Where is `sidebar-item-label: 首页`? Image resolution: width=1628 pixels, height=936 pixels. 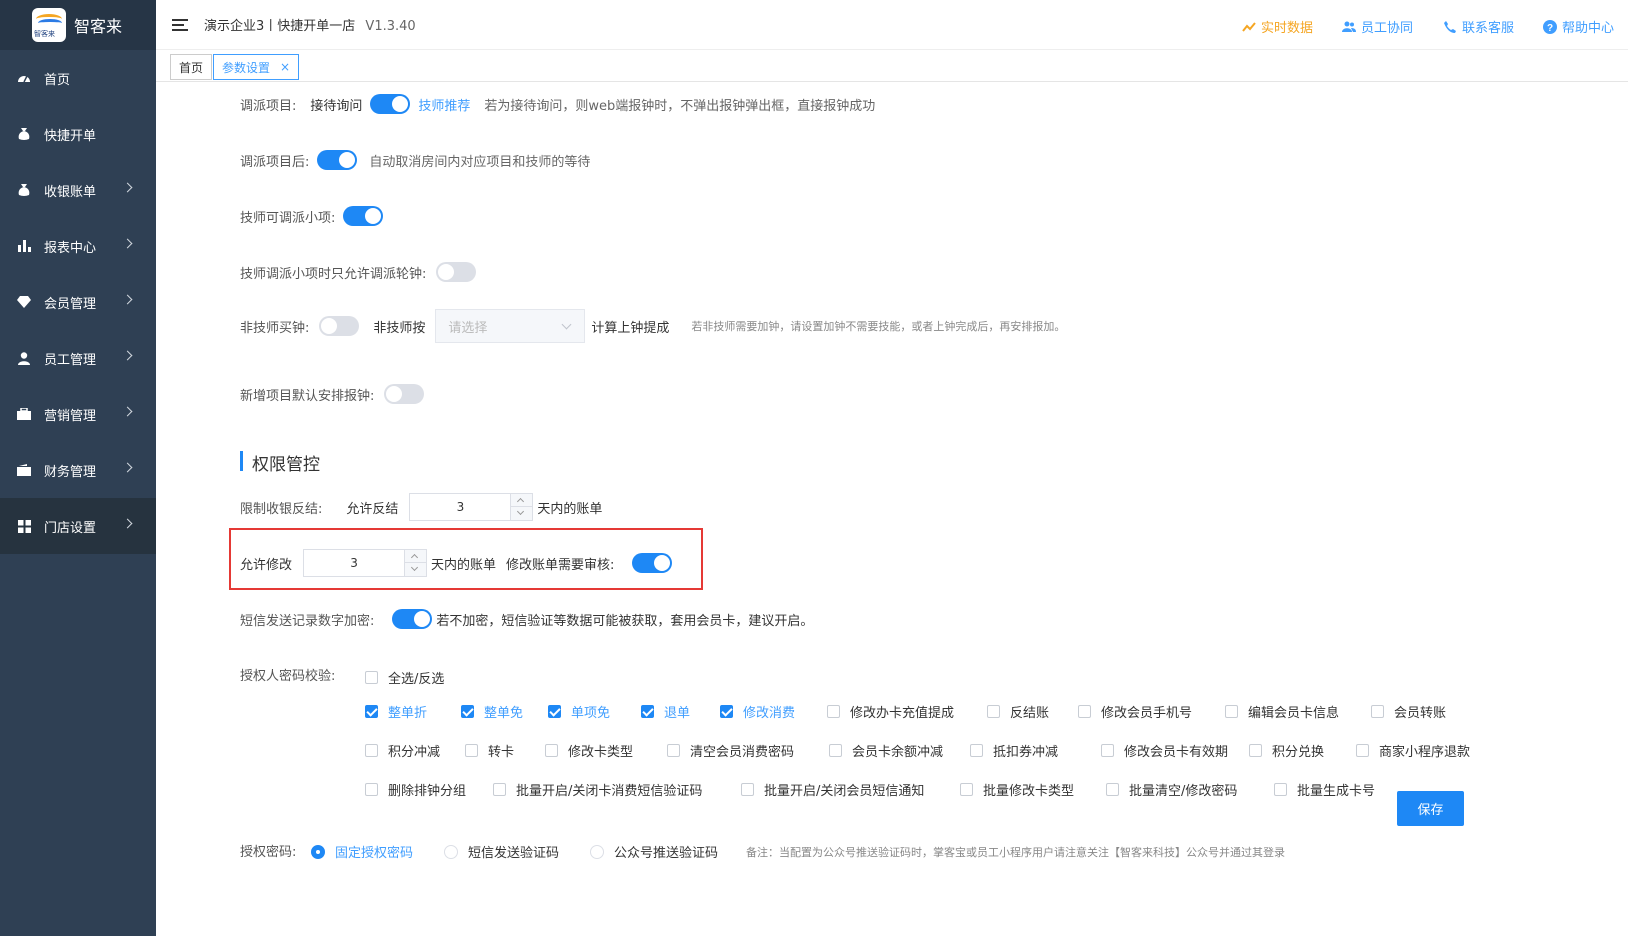
sidebar-item-label: 首页 is located at coordinates (57, 80).